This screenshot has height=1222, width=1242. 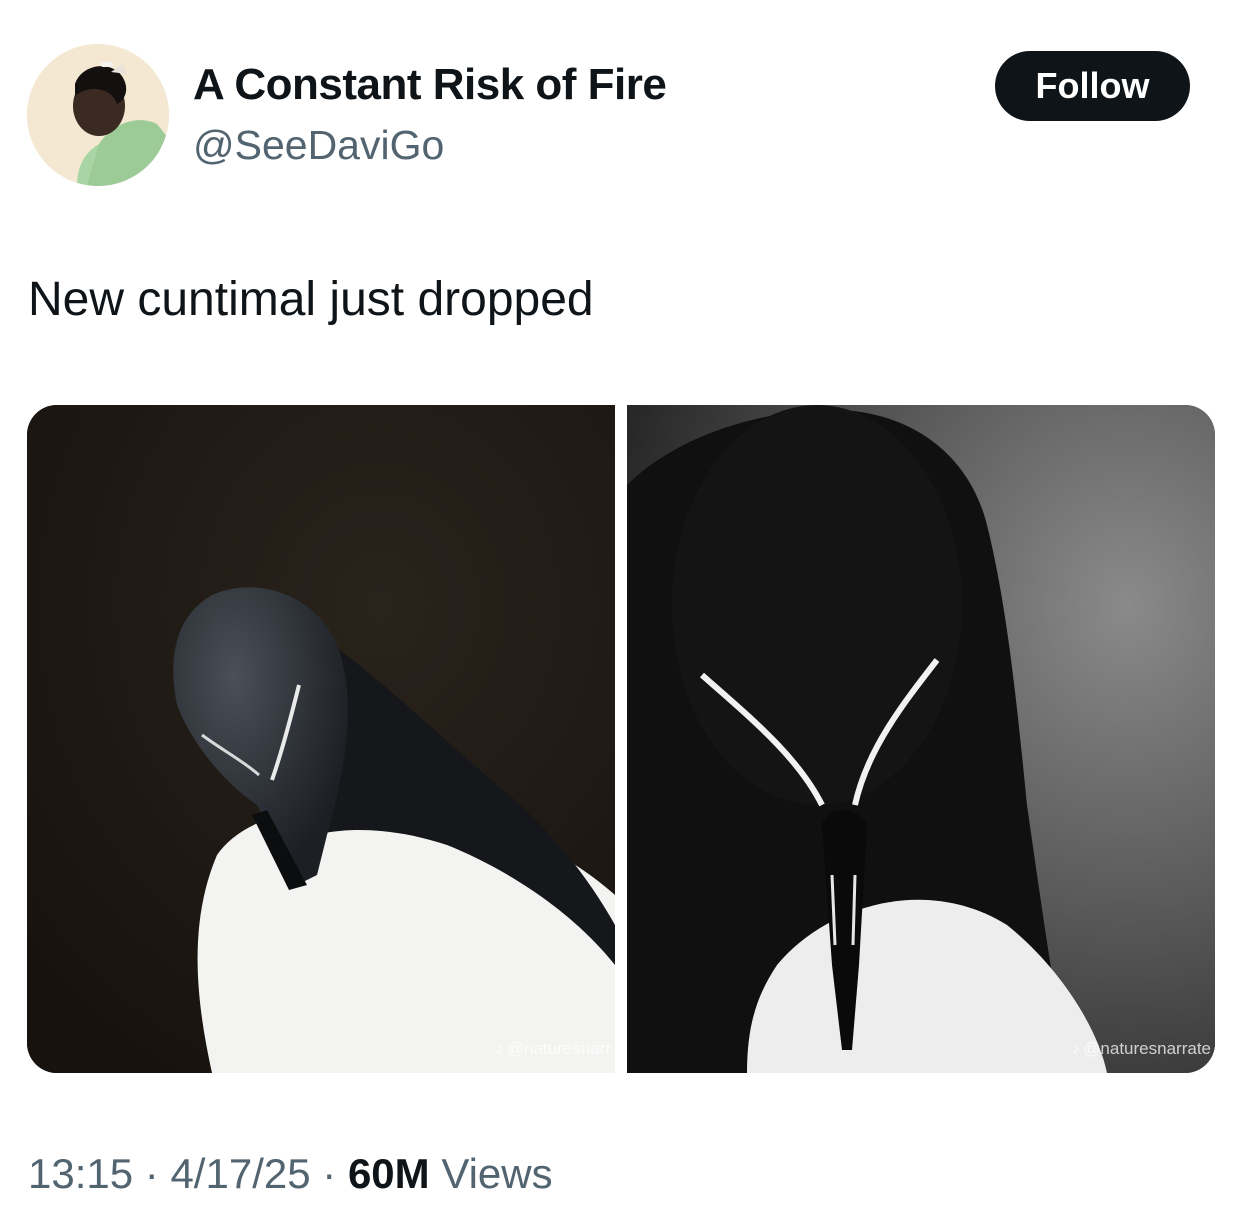 I want to click on right-watermark-text: @naturesnarrate, so click(x=1147, y=1048).